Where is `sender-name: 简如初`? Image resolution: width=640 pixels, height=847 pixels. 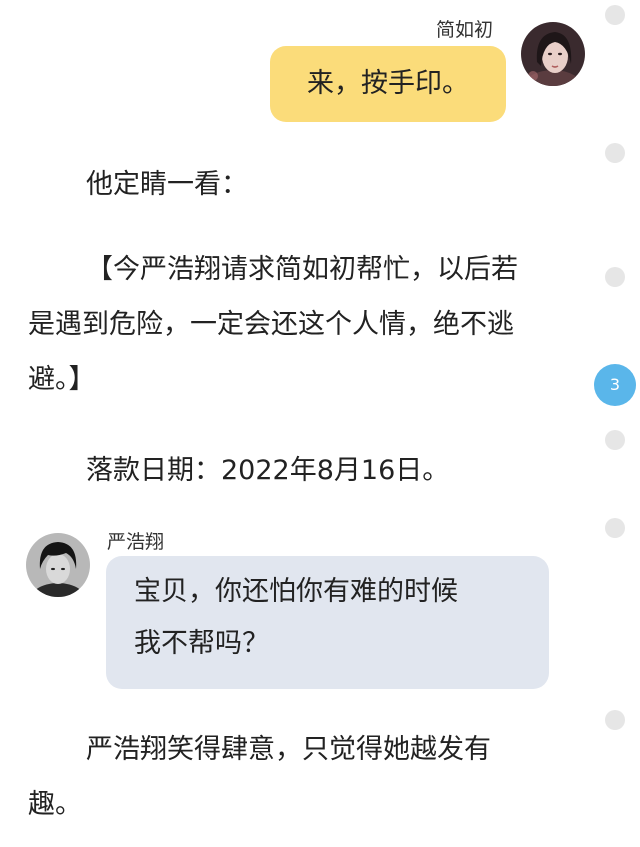 sender-name: 简如初 is located at coordinates (465, 30).